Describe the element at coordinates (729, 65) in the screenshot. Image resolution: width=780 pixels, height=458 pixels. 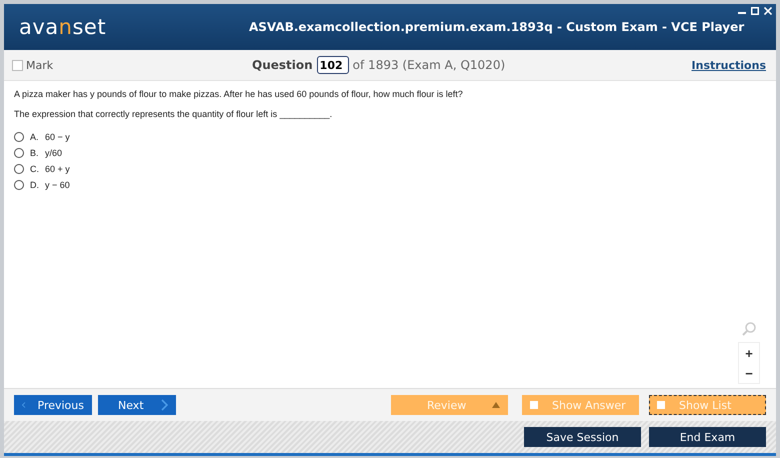
I see `instructions-link: Instructions` at that location.